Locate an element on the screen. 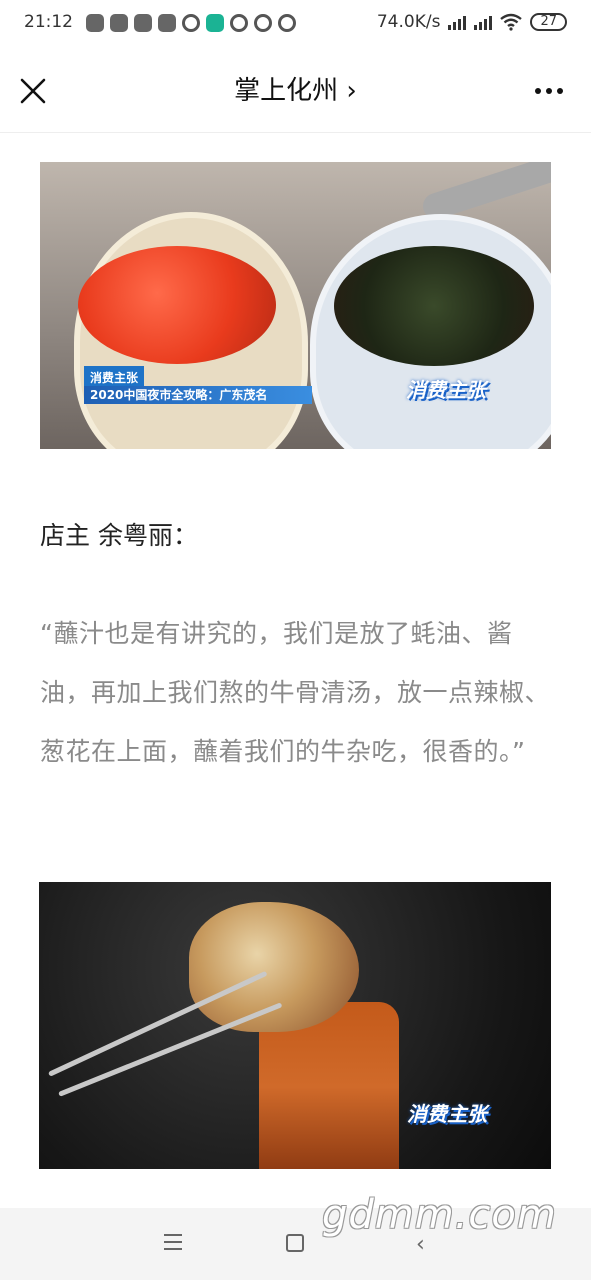 The height and width of the screenshot is (1280, 591). more-icon is located at coordinates (549, 91).